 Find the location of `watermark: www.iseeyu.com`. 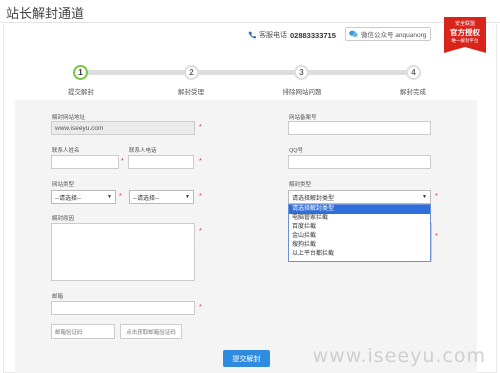

watermark: www.iseeyu.com is located at coordinates (399, 356).